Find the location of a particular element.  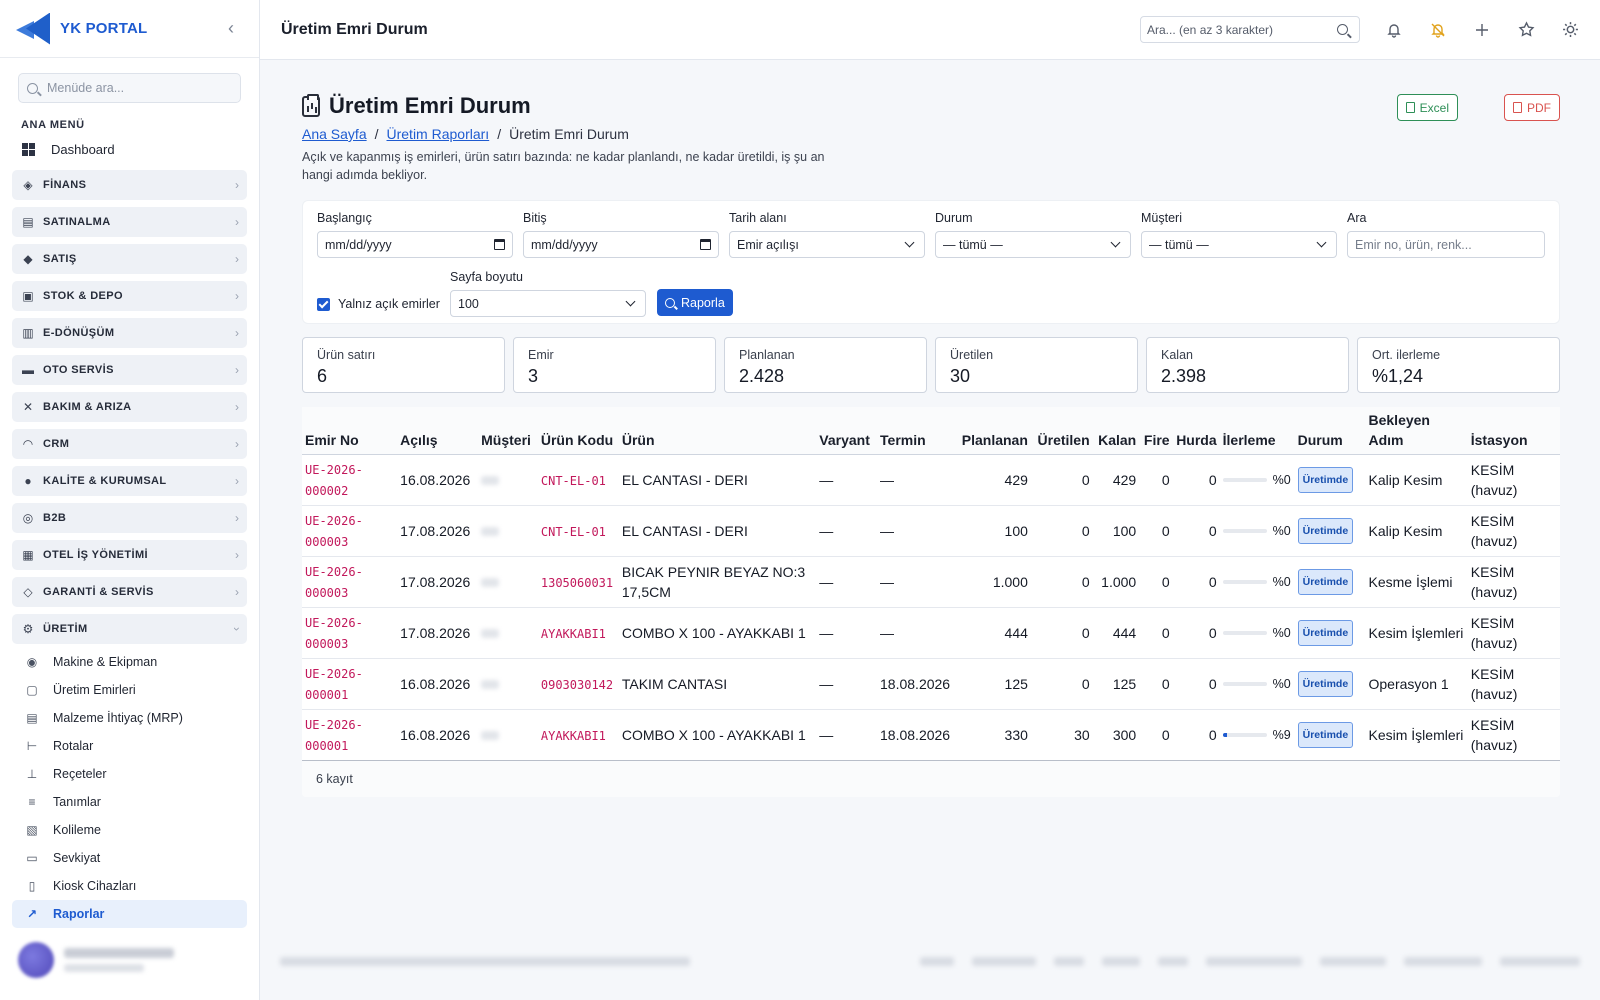

column-header: Fire is located at coordinates (1156, 431).